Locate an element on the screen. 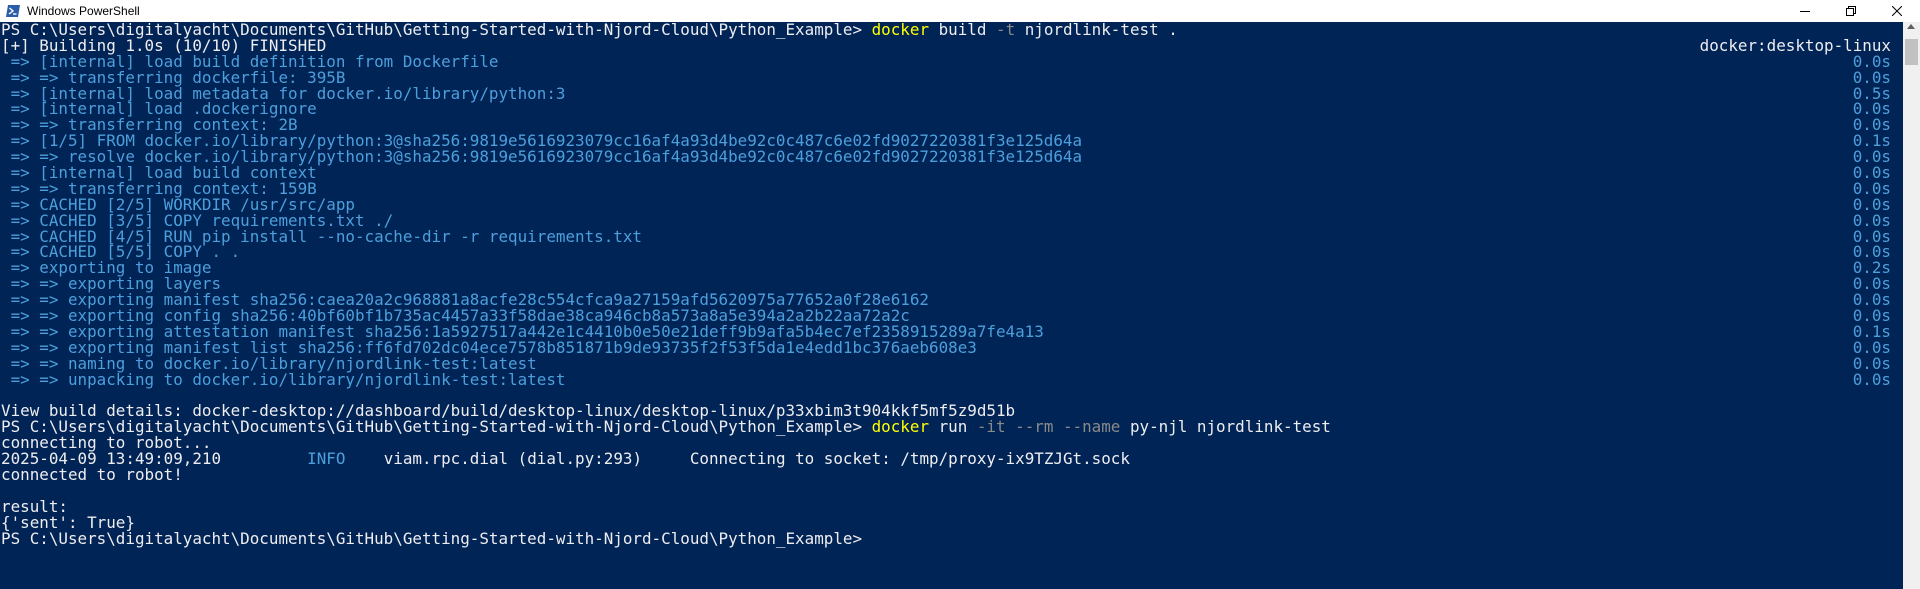  title-bar: Windows PowerShell is located at coordinates (960, 11).